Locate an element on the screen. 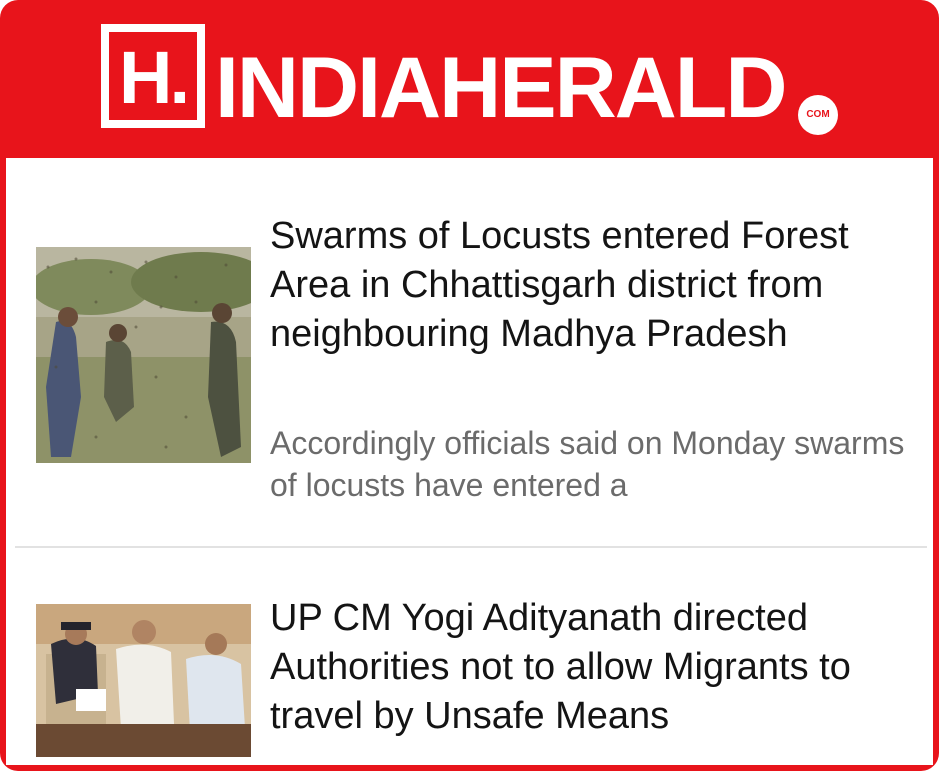 This screenshot has width=939, height=771. logo-mark-icon: H. is located at coordinates (153, 76).